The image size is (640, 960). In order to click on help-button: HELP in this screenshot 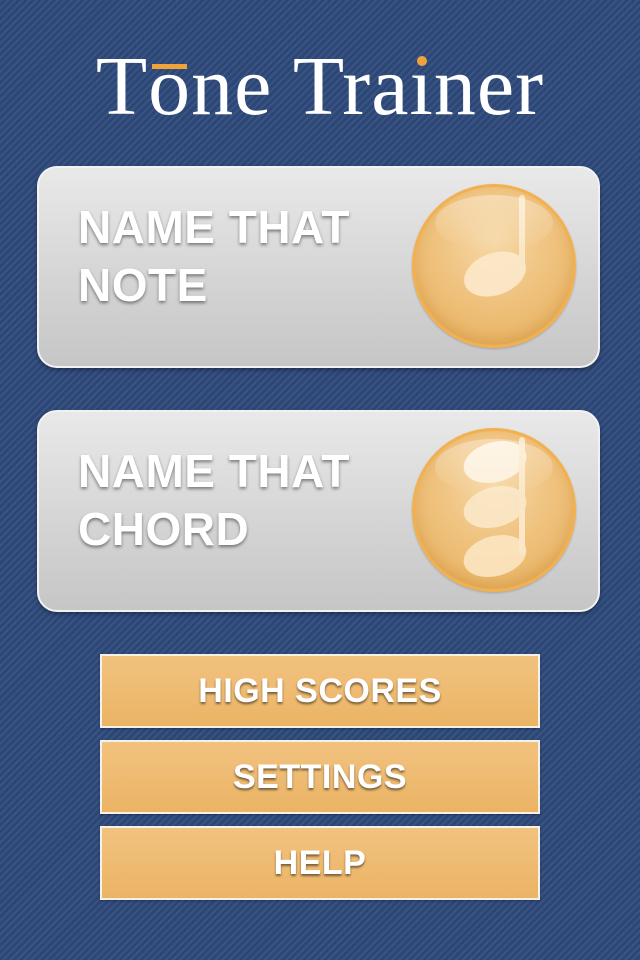, I will do `click(320, 863)`.